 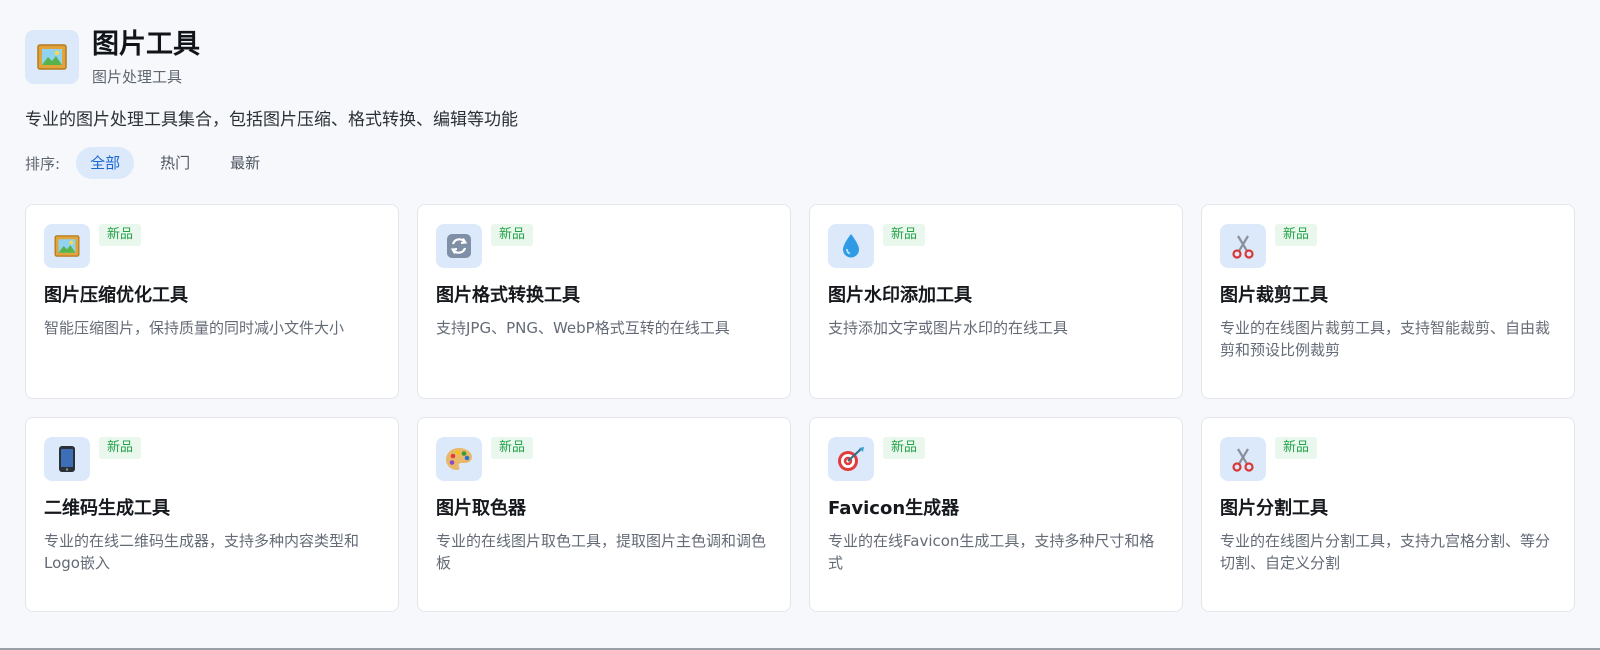 What do you see at coordinates (271, 120) in the screenshot?
I see `page-description: 专业的图片处理工具集合，包括图片压缩、格式转换、编辑等功能` at bounding box center [271, 120].